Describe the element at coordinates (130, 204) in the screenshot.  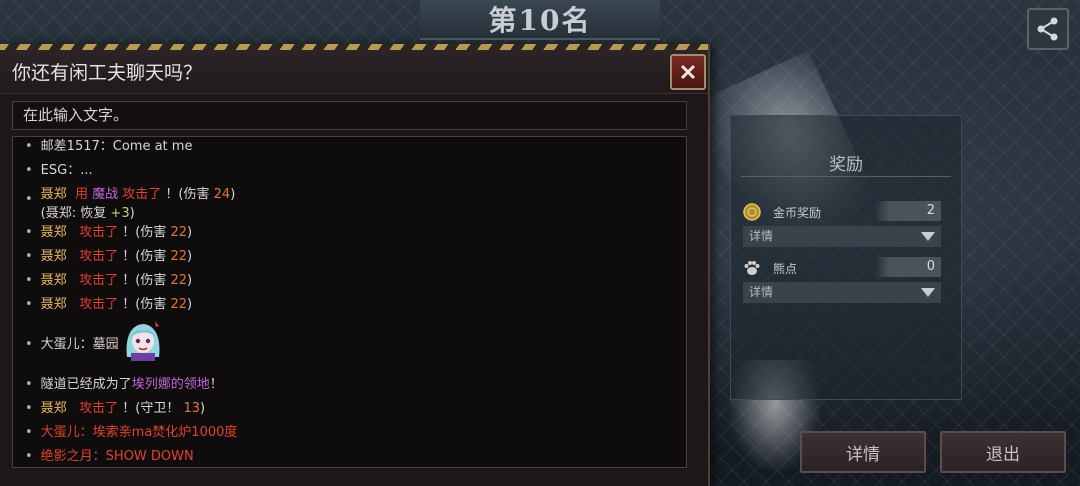
I see `chat-message: • 聂郑 用 魔战 攻击了 ！(伤害 24) (聂郑: 恢复 +3)` at that location.